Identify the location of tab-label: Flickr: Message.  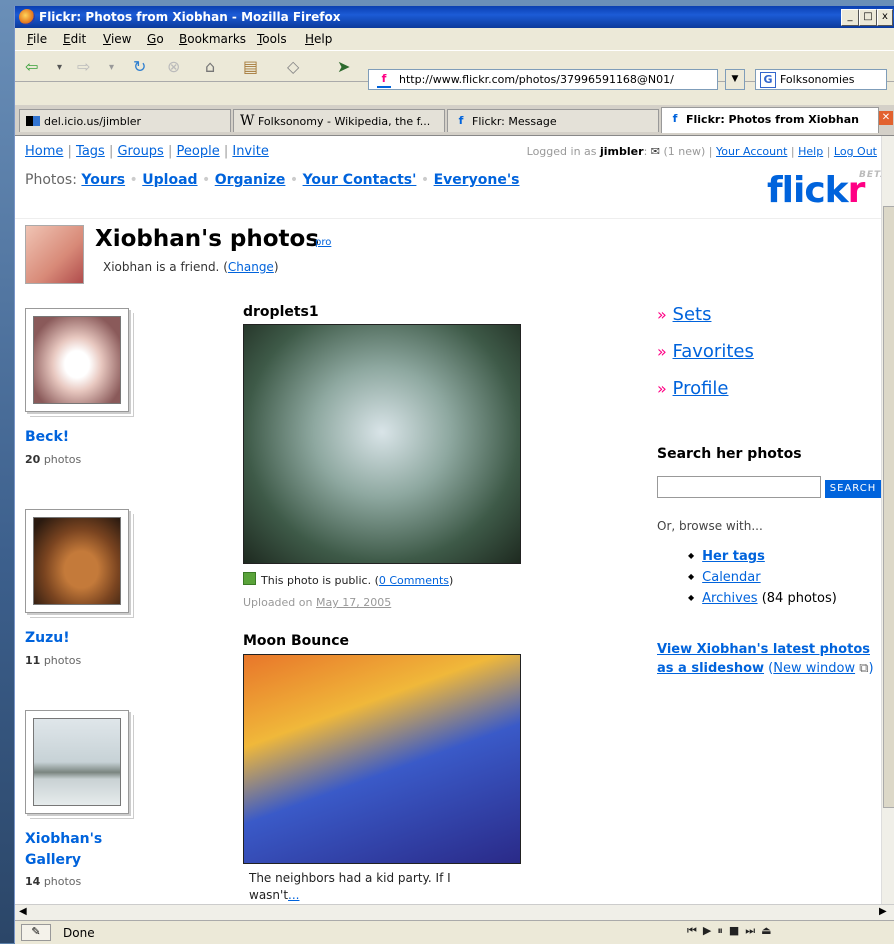
(514, 121).